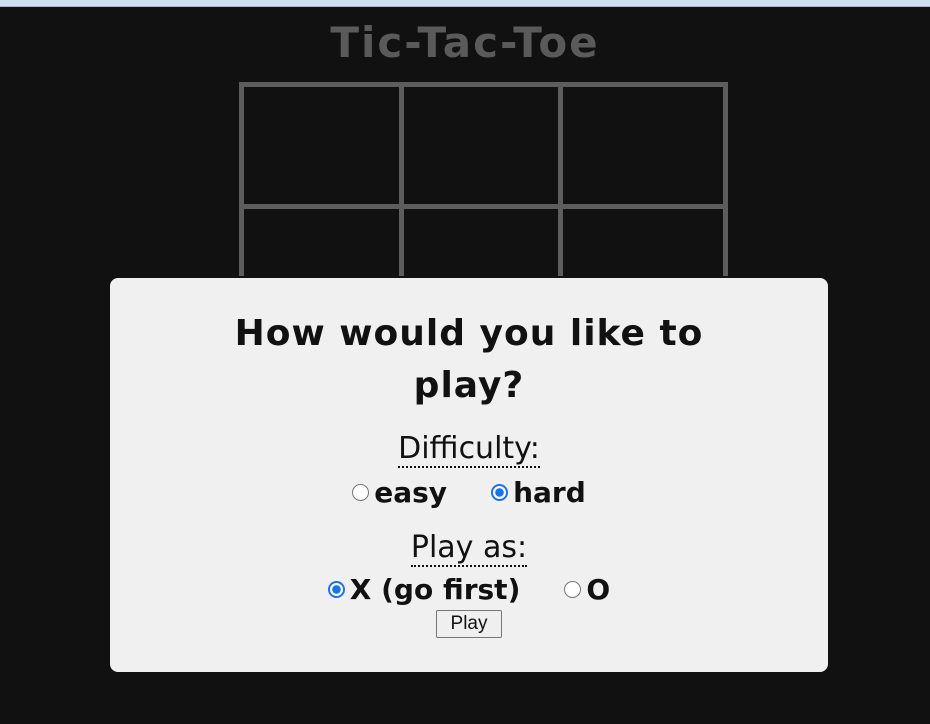  What do you see at coordinates (573, 589) in the screenshot?
I see `radio-o` at bounding box center [573, 589].